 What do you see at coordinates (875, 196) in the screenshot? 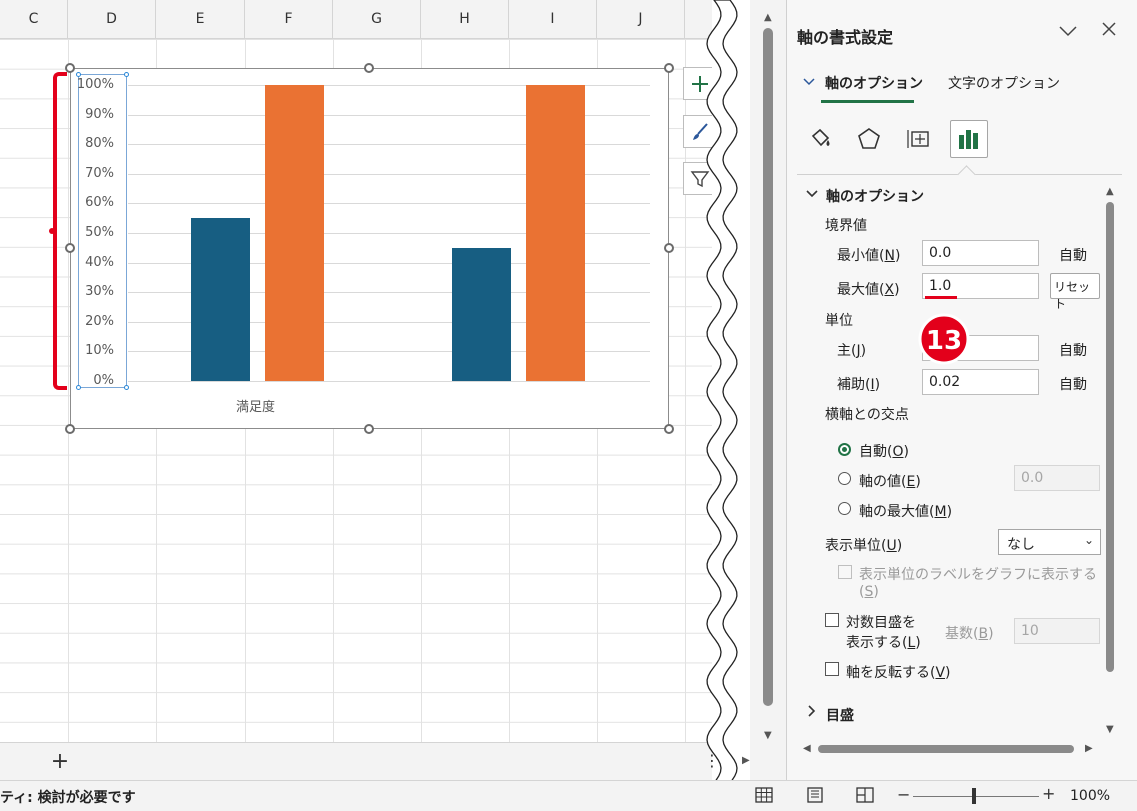
I see `section-axis-options: 軸のオプション` at bounding box center [875, 196].